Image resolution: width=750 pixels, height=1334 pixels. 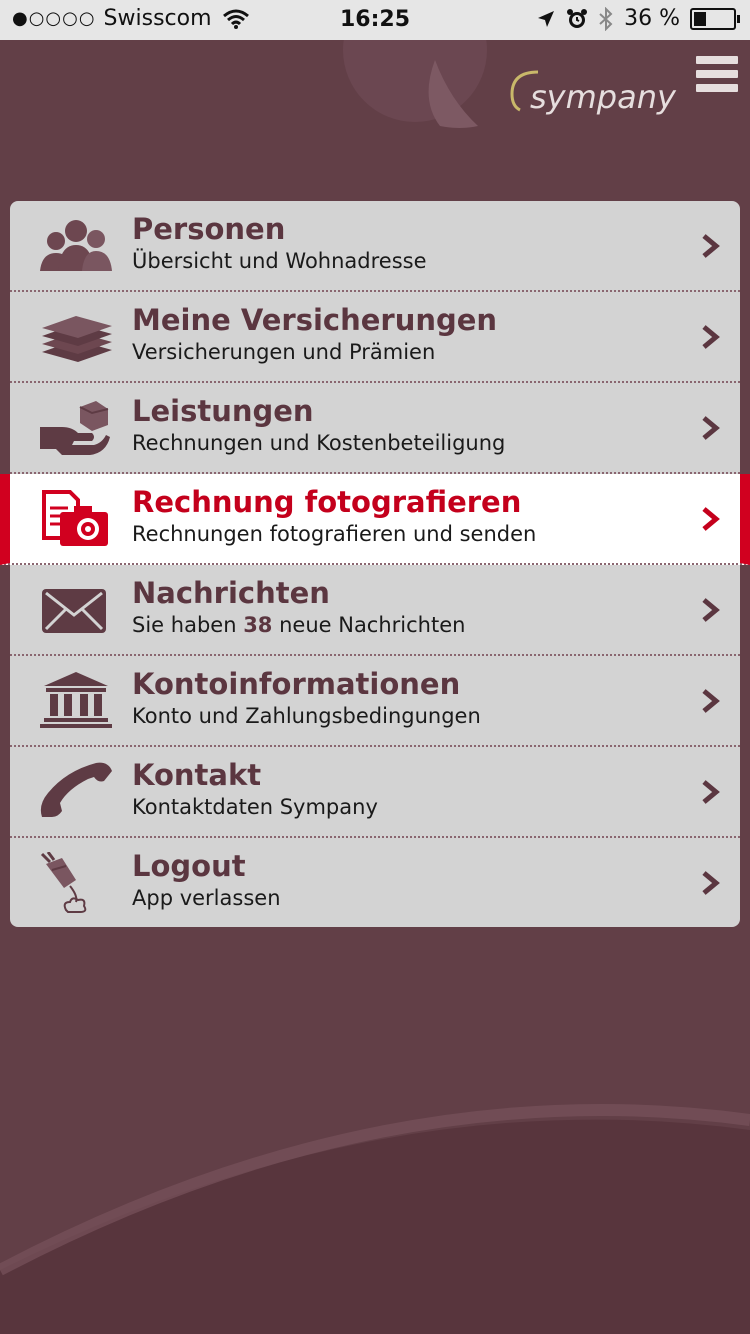 I want to click on battery-percent: 36 %, so click(x=652, y=18).